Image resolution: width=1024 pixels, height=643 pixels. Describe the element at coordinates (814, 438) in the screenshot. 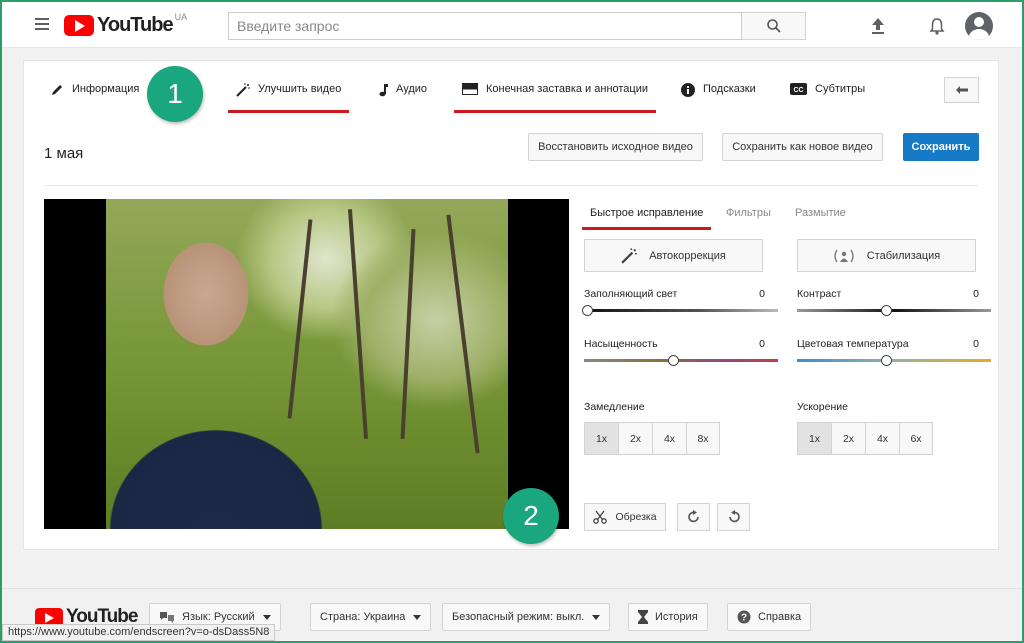

I see `timelapse-1x: 1x` at that location.